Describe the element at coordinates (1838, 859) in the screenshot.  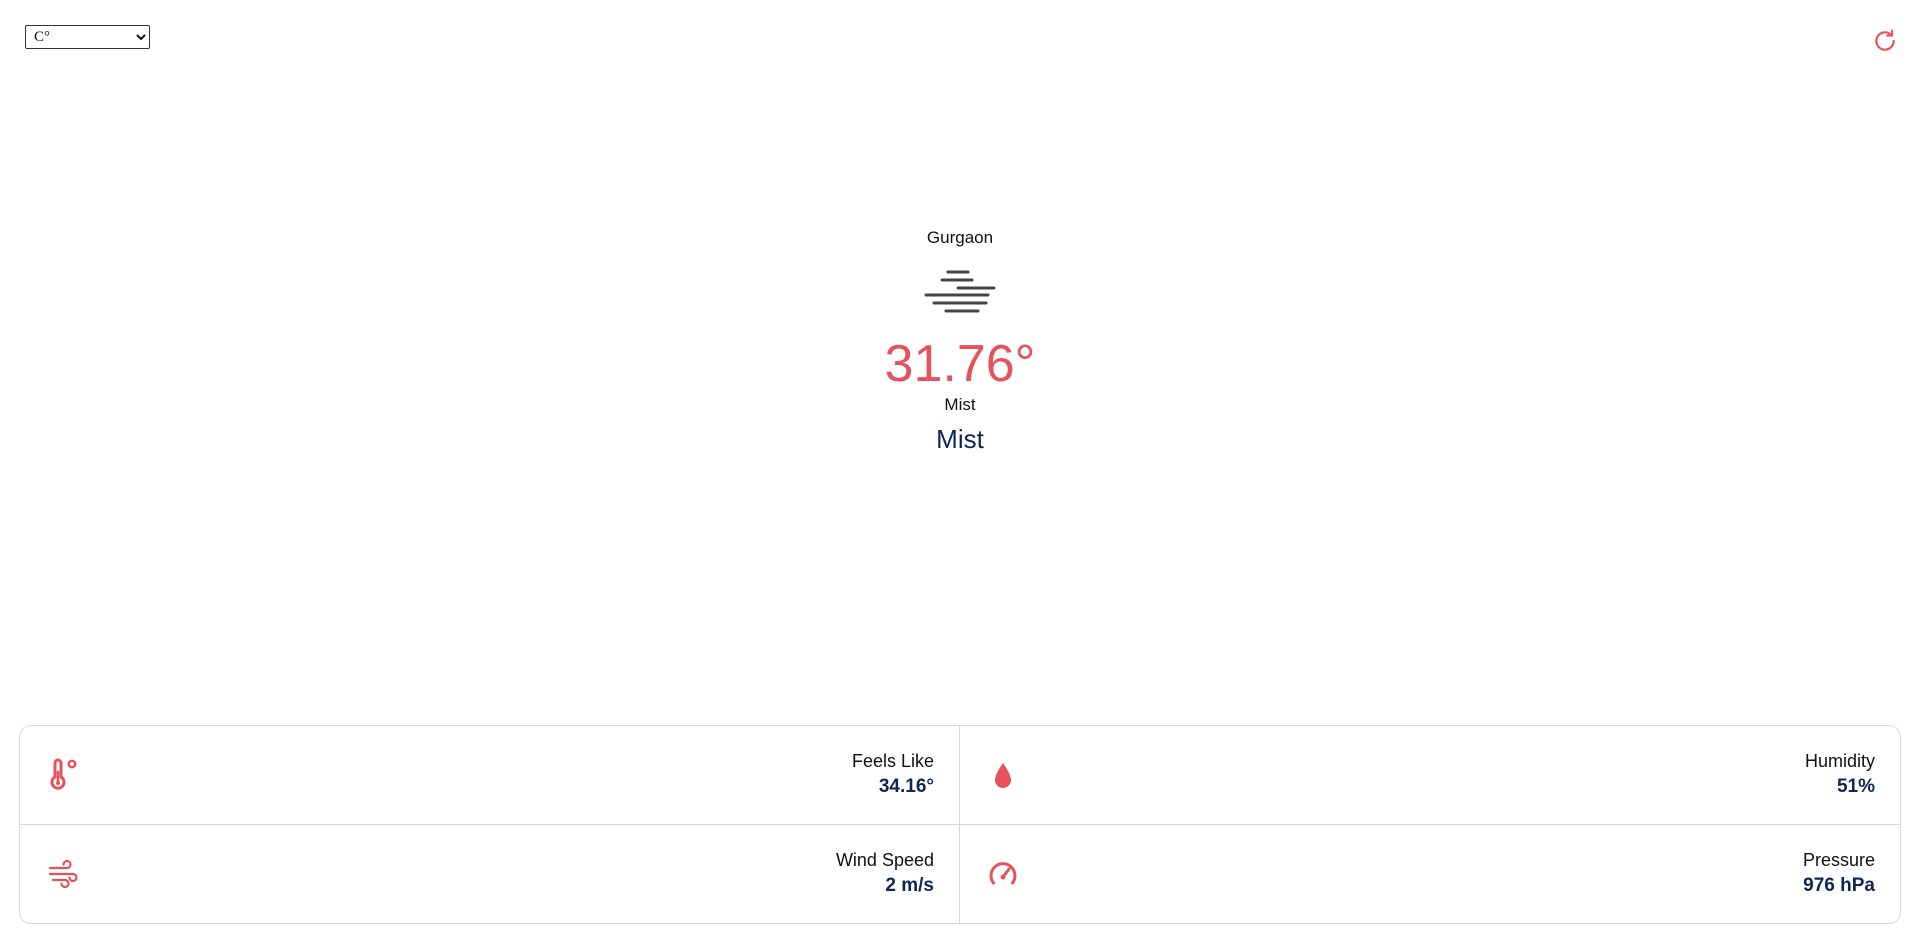
I see `pressure-label: Pressure` at that location.